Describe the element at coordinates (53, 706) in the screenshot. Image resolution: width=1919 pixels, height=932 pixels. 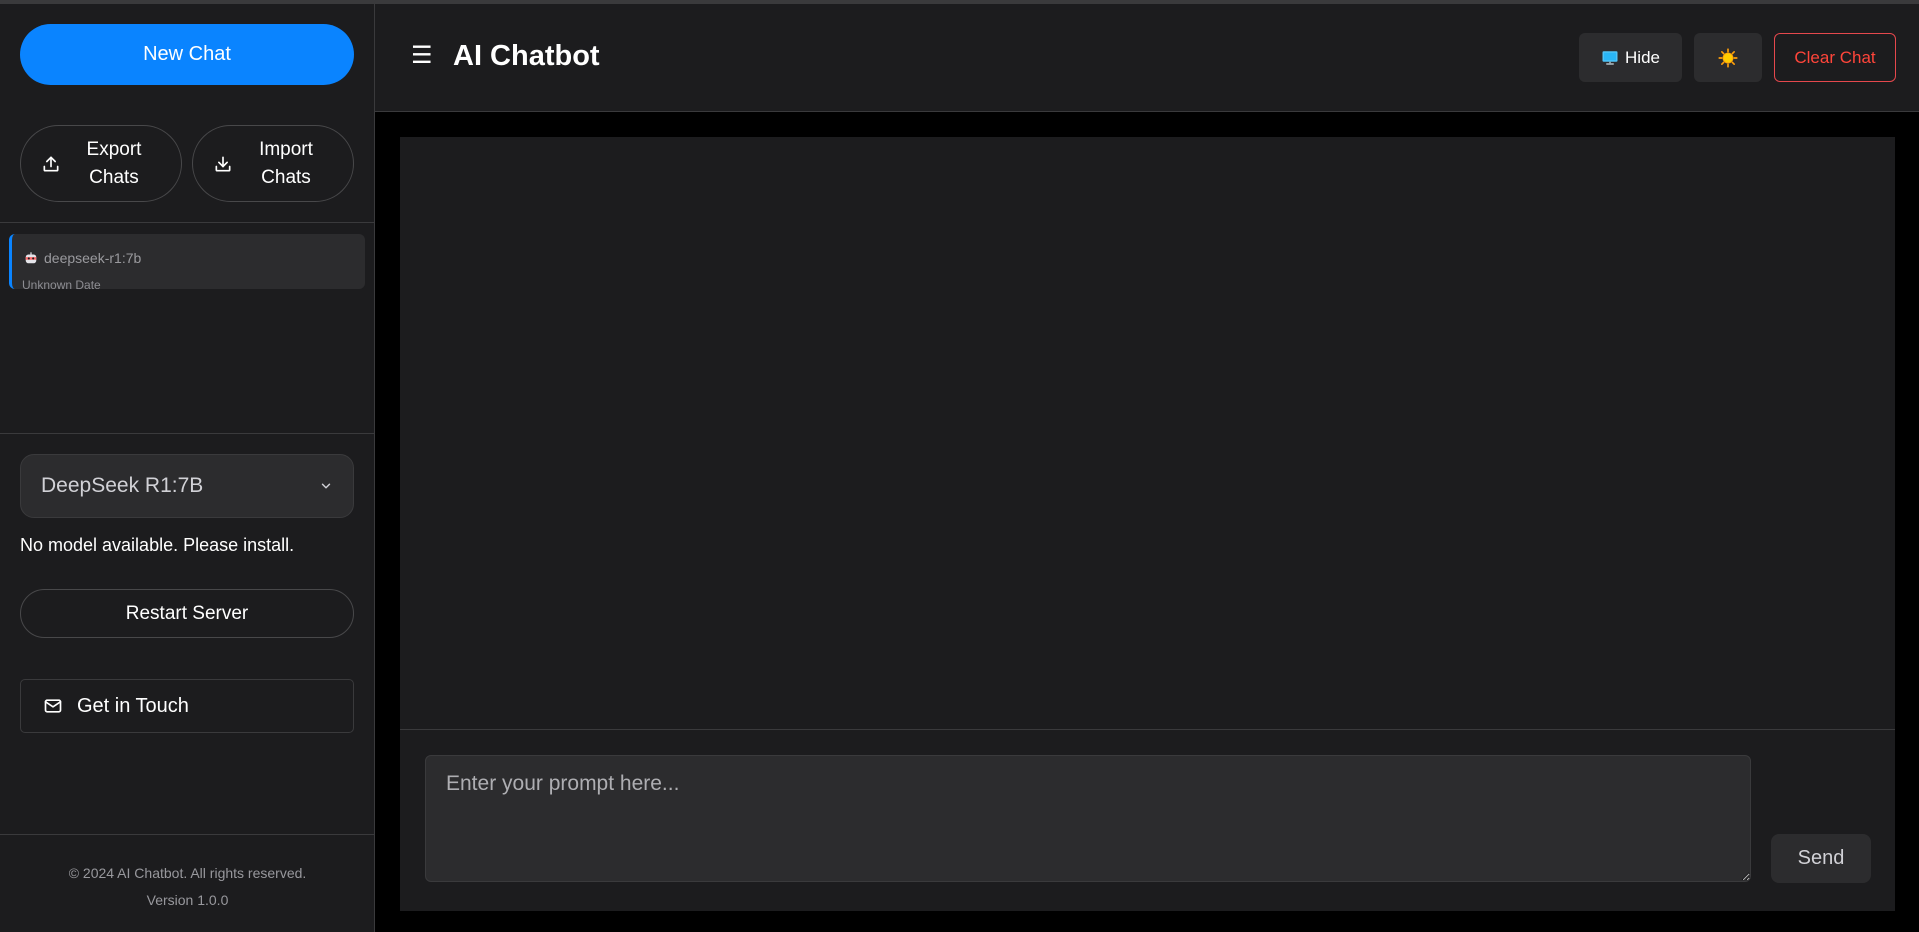
I see `mail-icon` at that location.